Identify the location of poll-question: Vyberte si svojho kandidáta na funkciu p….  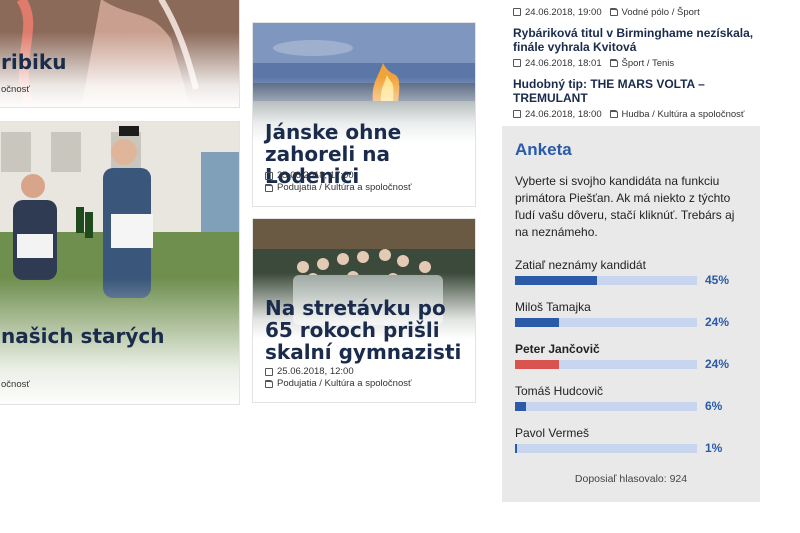
(625, 206).